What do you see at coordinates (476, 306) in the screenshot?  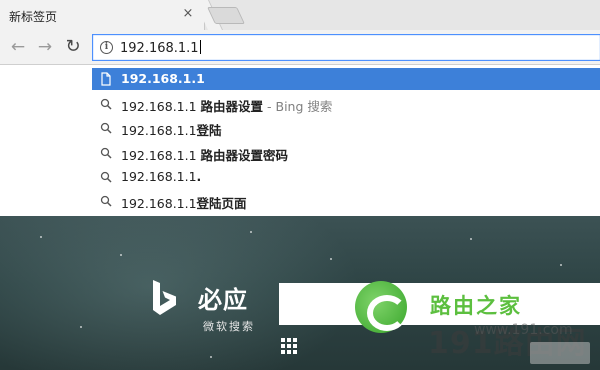 I see `watermark-title: 路由之家` at bounding box center [476, 306].